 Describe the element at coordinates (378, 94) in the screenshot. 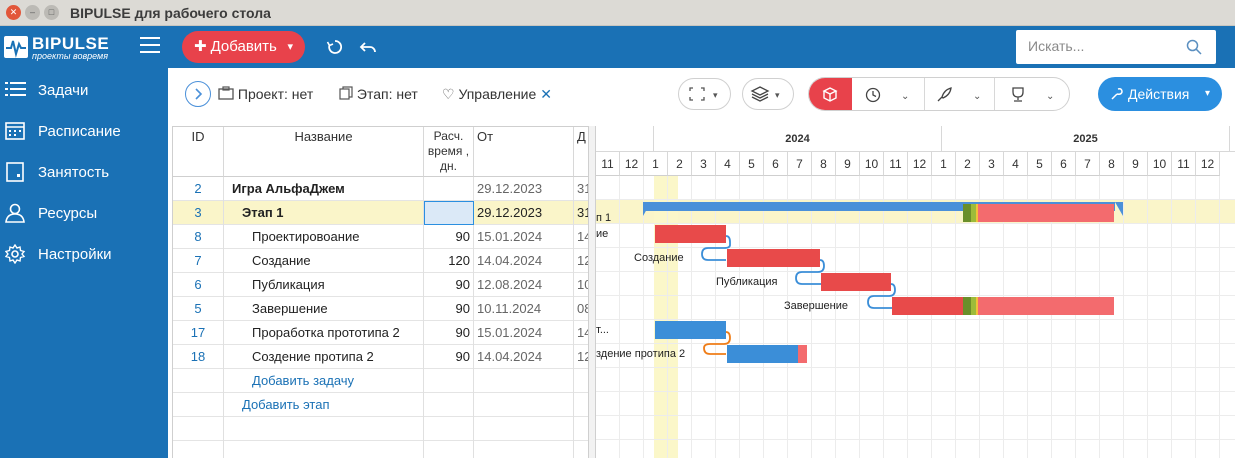

I see `stage-filter: Этап: нет` at that location.